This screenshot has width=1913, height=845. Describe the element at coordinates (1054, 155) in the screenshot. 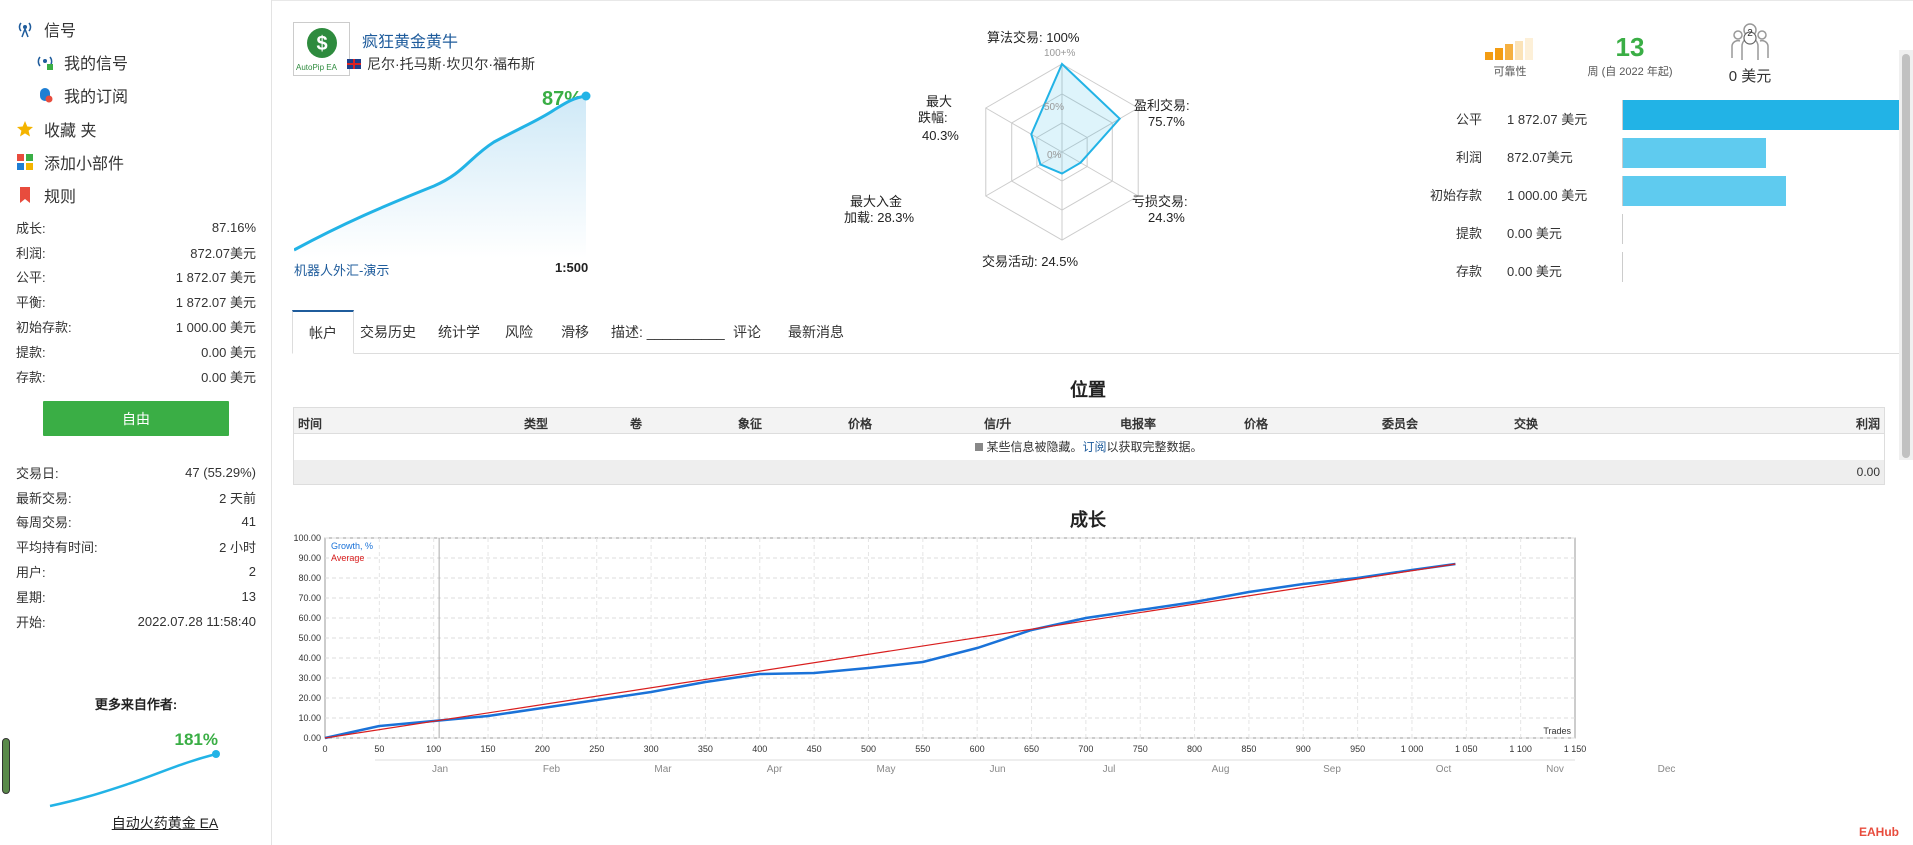

I see `radar-ring-0: 0%` at that location.